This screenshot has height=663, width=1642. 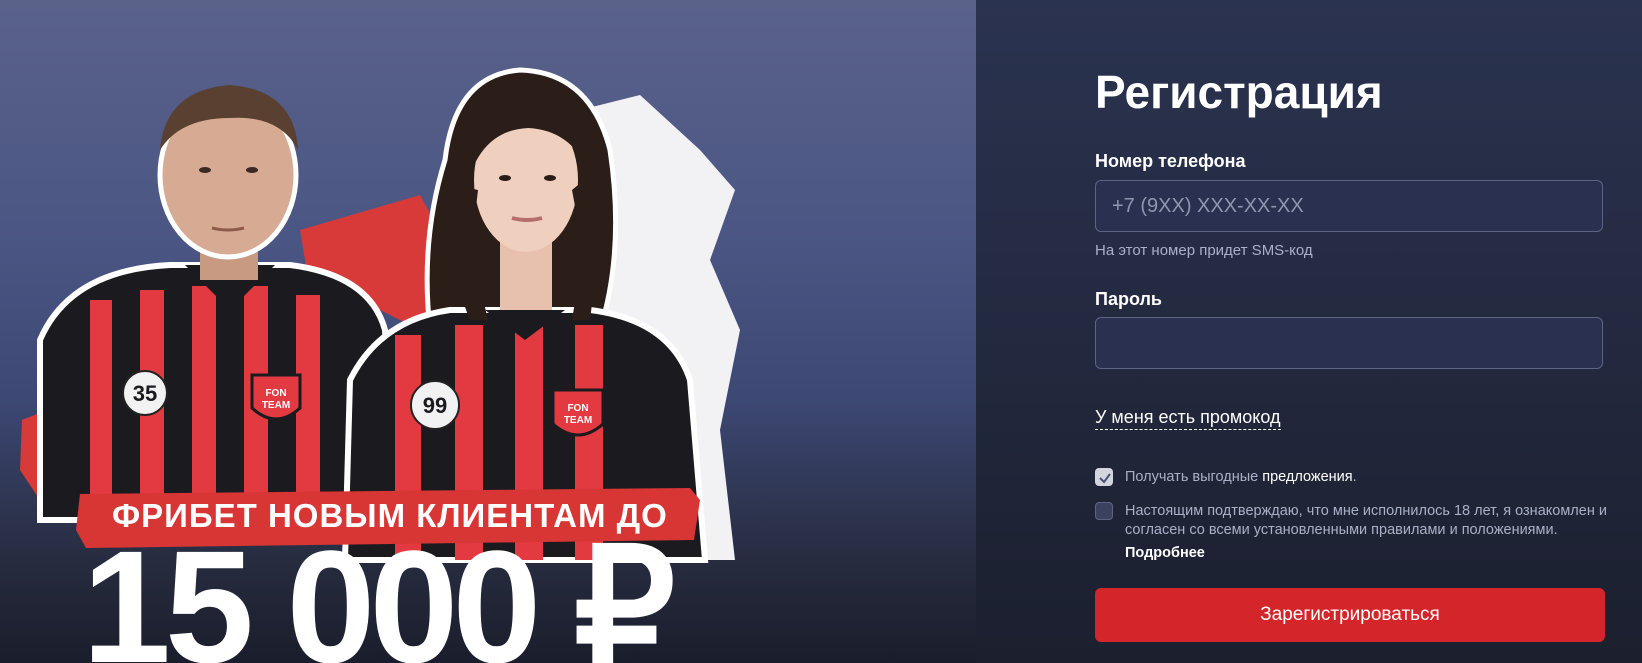 I want to click on offers-checkbox-label: Получать выгодные предложения., so click(x=1241, y=477).